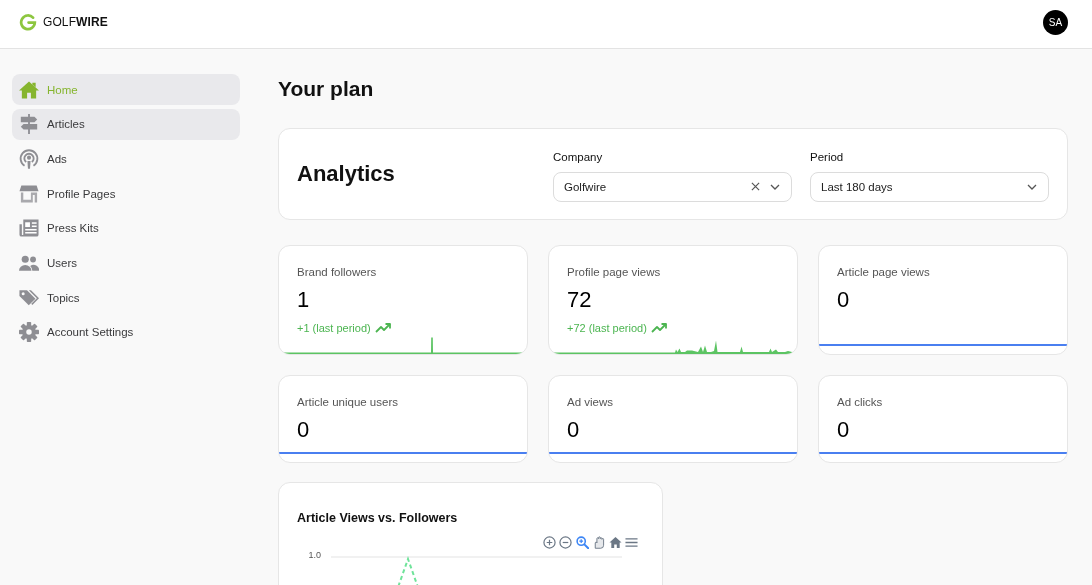 This screenshot has height=585, width=1092. What do you see at coordinates (29, 124) in the screenshot?
I see `signpost-icon` at bounding box center [29, 124].